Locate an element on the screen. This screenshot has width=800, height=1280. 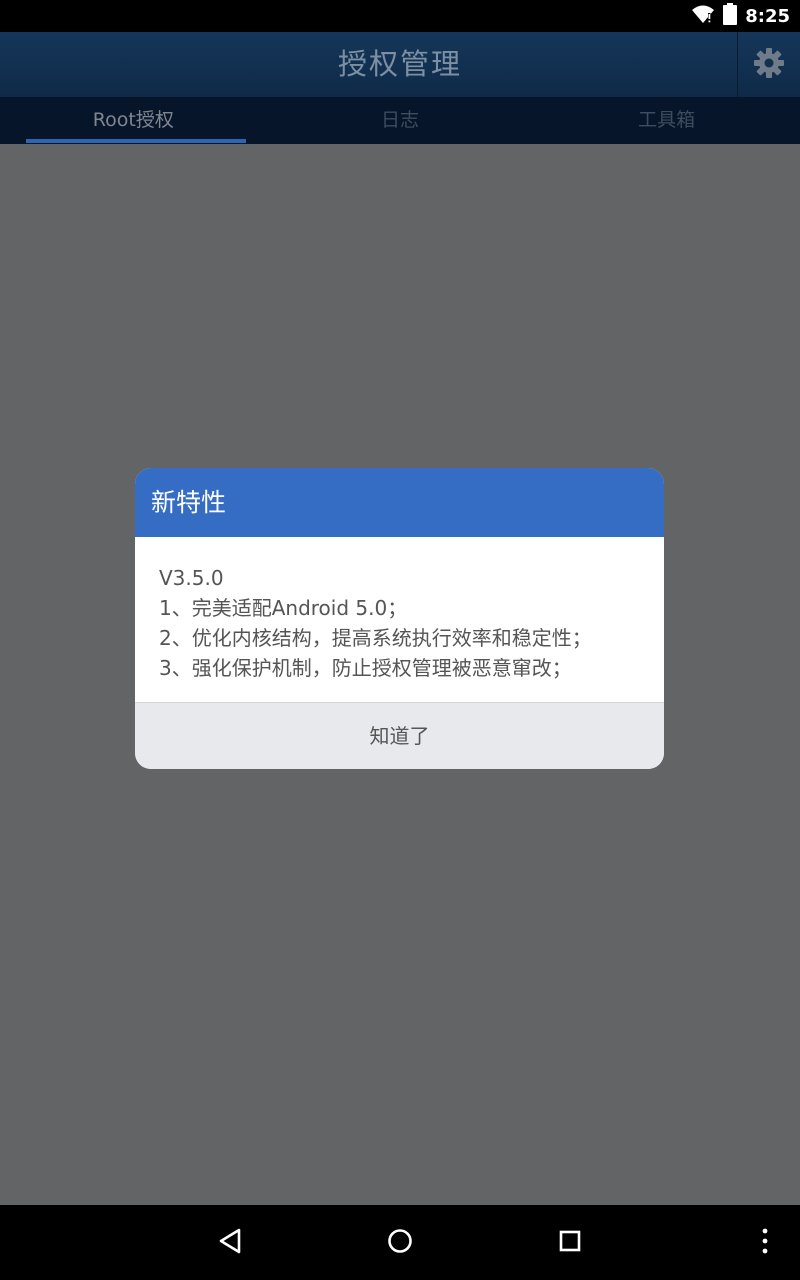
dialog-version: V3.5.0 is located at coordinates (191, 578).